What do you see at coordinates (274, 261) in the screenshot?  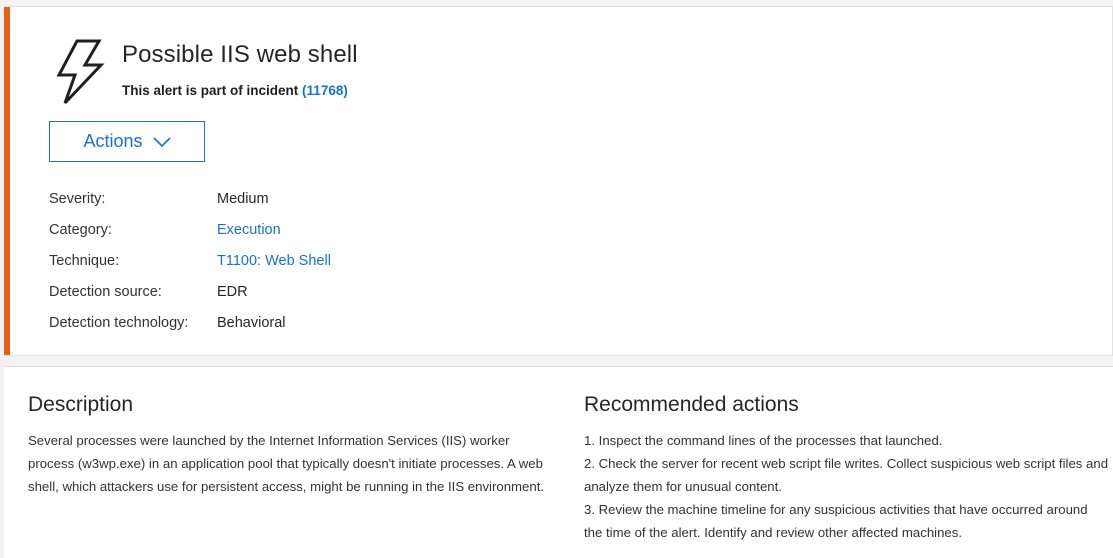 I see `technique-link: T1100: Web Shell` at bounding box center [274, 261].